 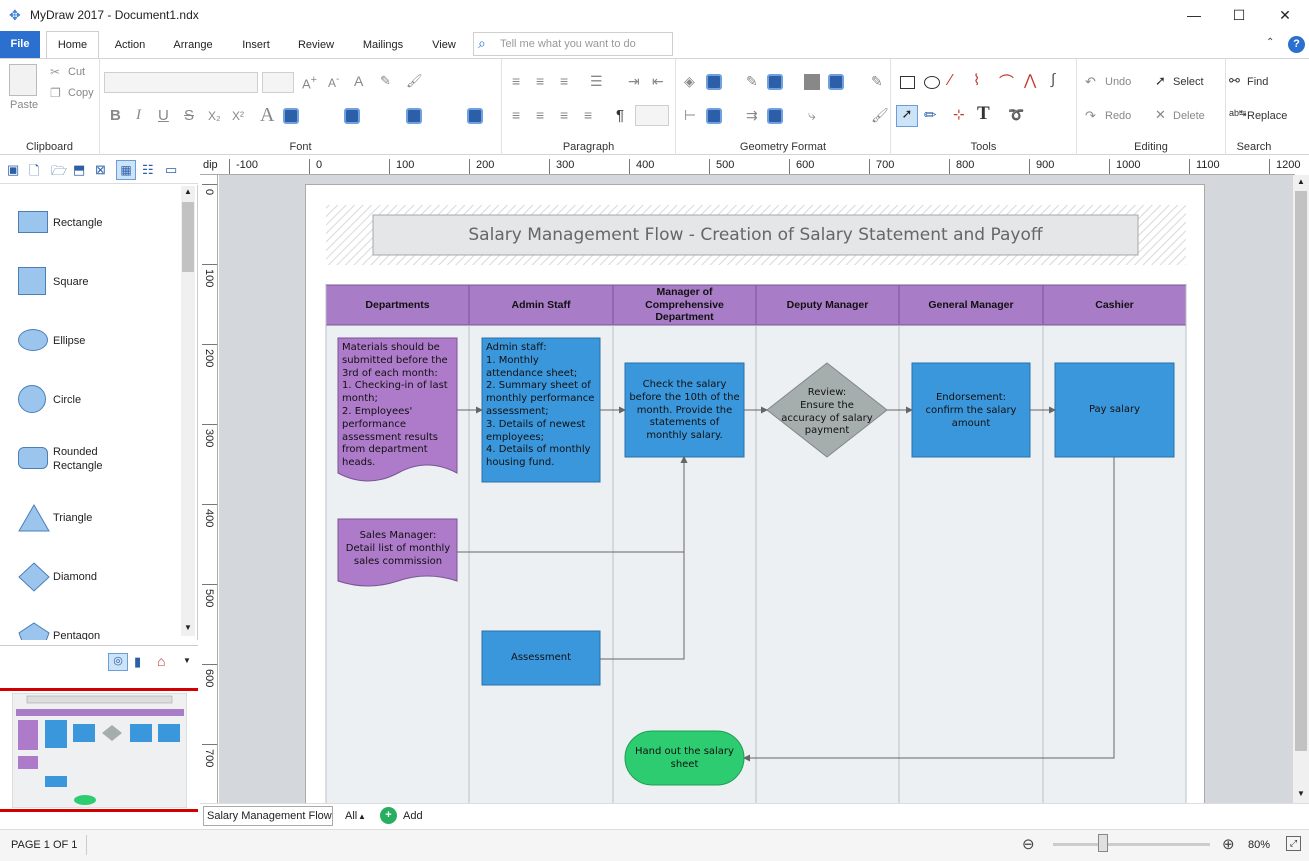 I want to click on pilcrow-button: ¶, so click(x=620, y=115).